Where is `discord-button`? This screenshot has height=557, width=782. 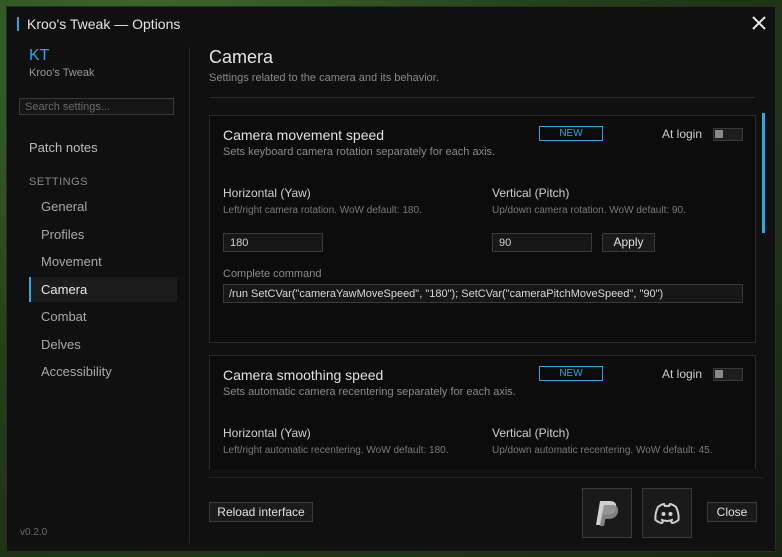 discord-button is located at coordinates (667, 513).